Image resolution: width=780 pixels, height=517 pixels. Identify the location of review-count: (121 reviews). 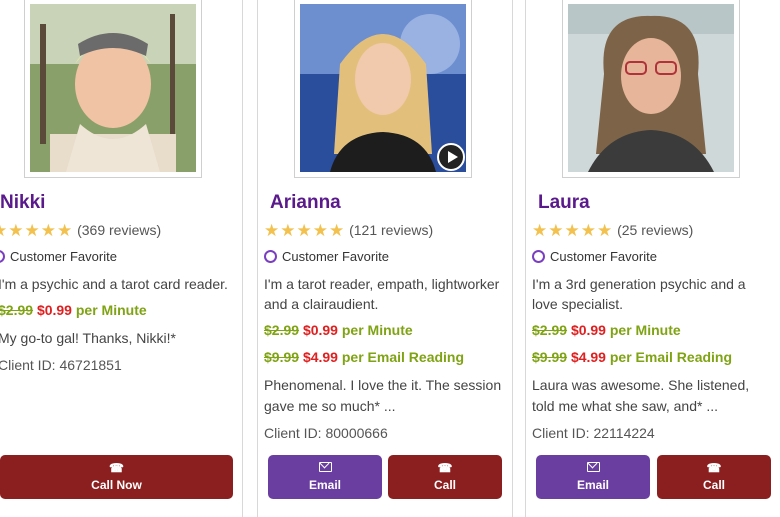
(391, 230).